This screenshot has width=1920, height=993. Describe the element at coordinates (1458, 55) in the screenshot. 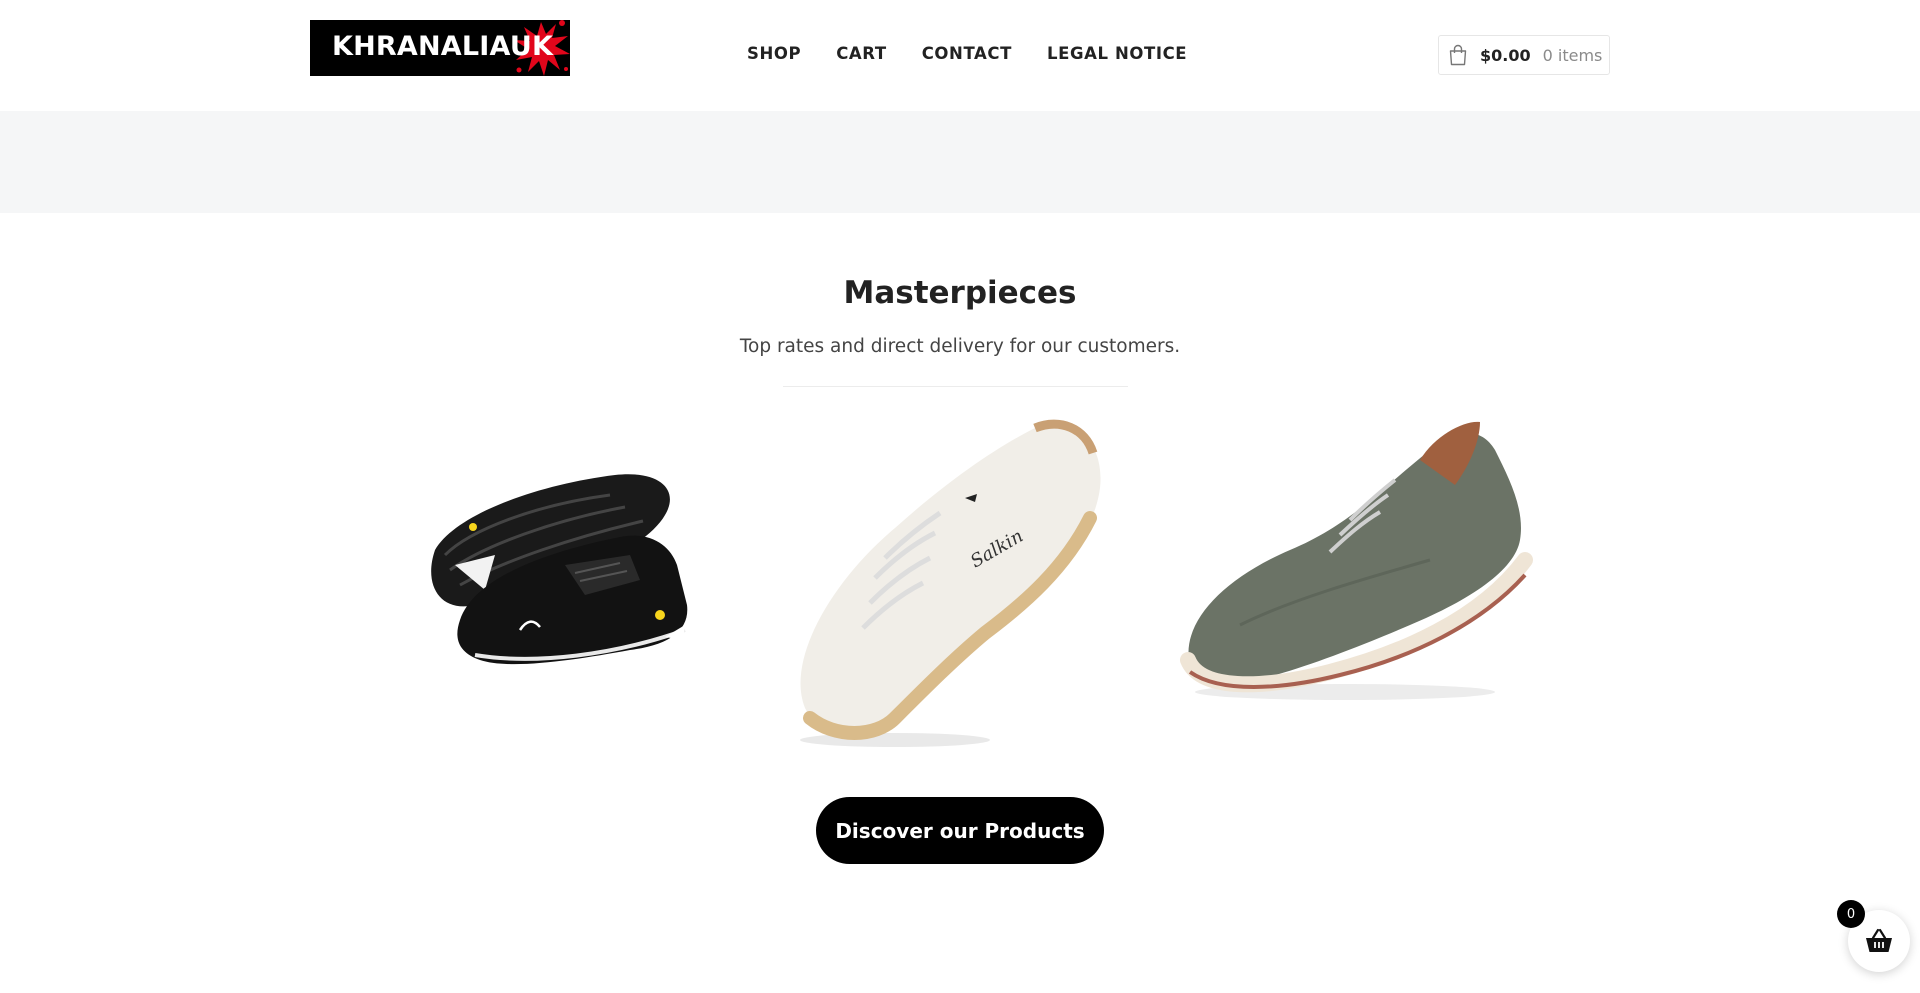

I see `shopping-bag-icon` at that location.